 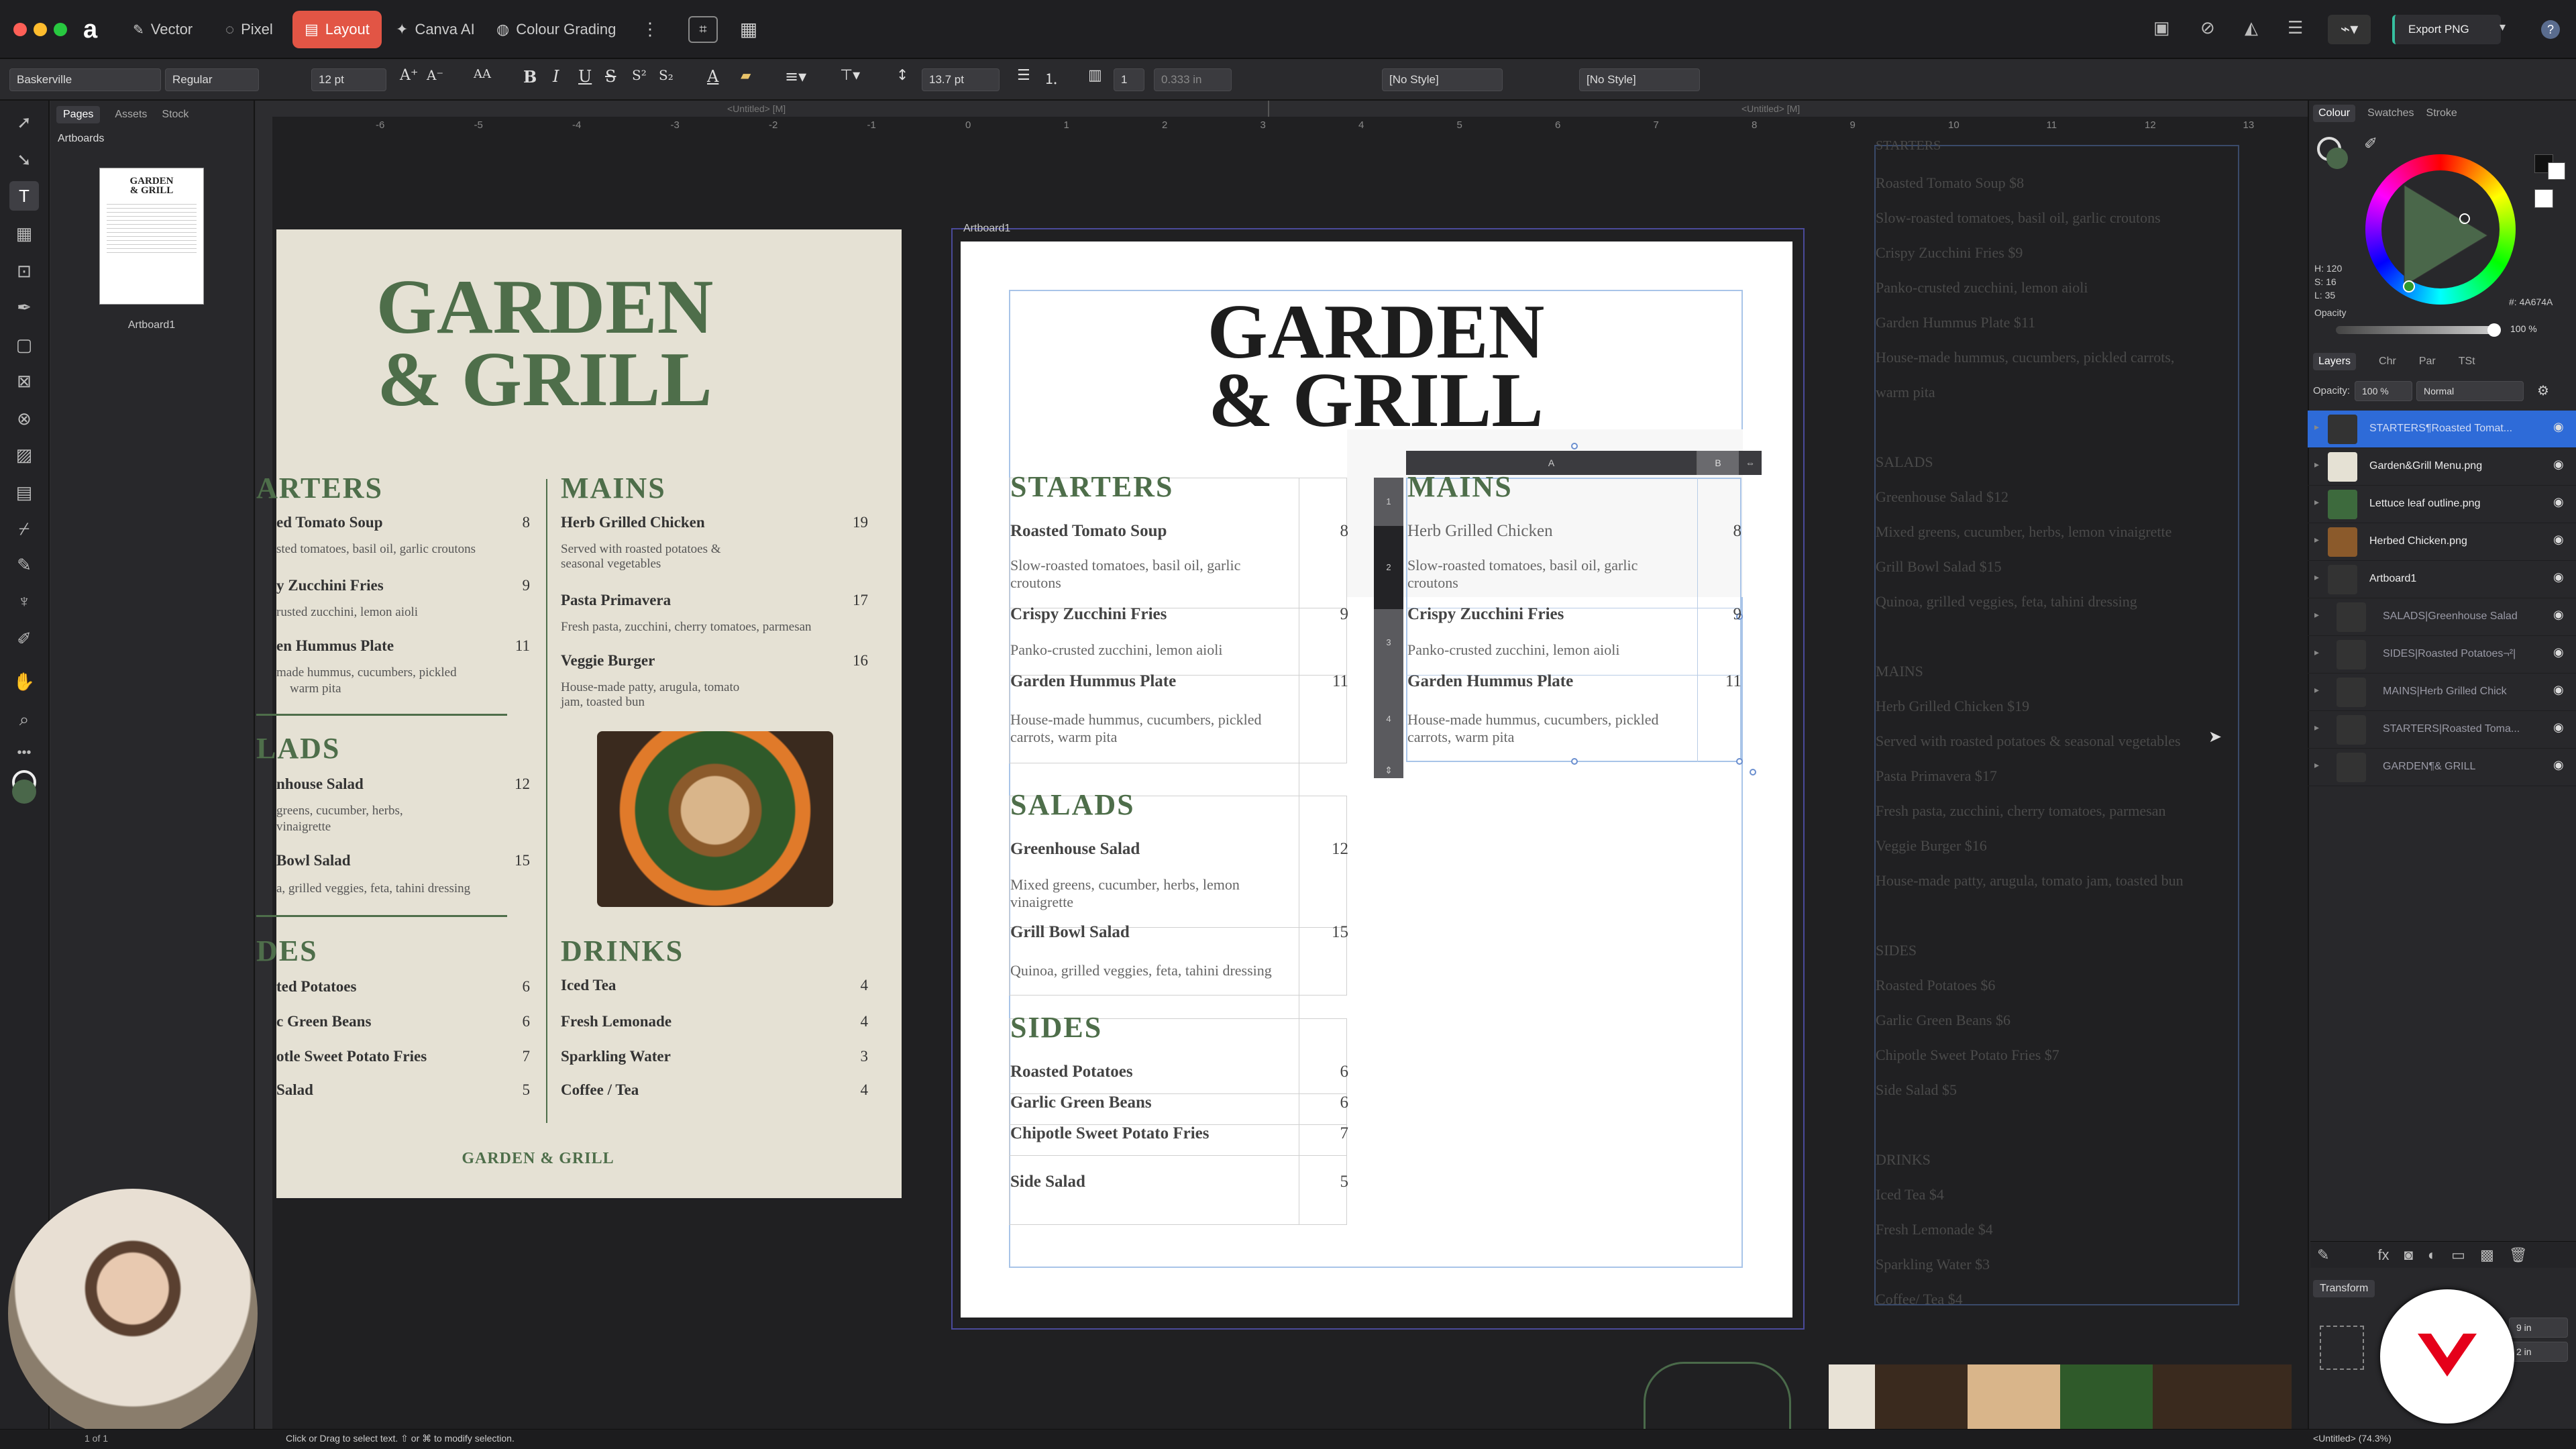 What do you see at coordinates (2464, 218) in the screenshot?
I see `colour-picker-handle` at bounding box center [2464, 218].